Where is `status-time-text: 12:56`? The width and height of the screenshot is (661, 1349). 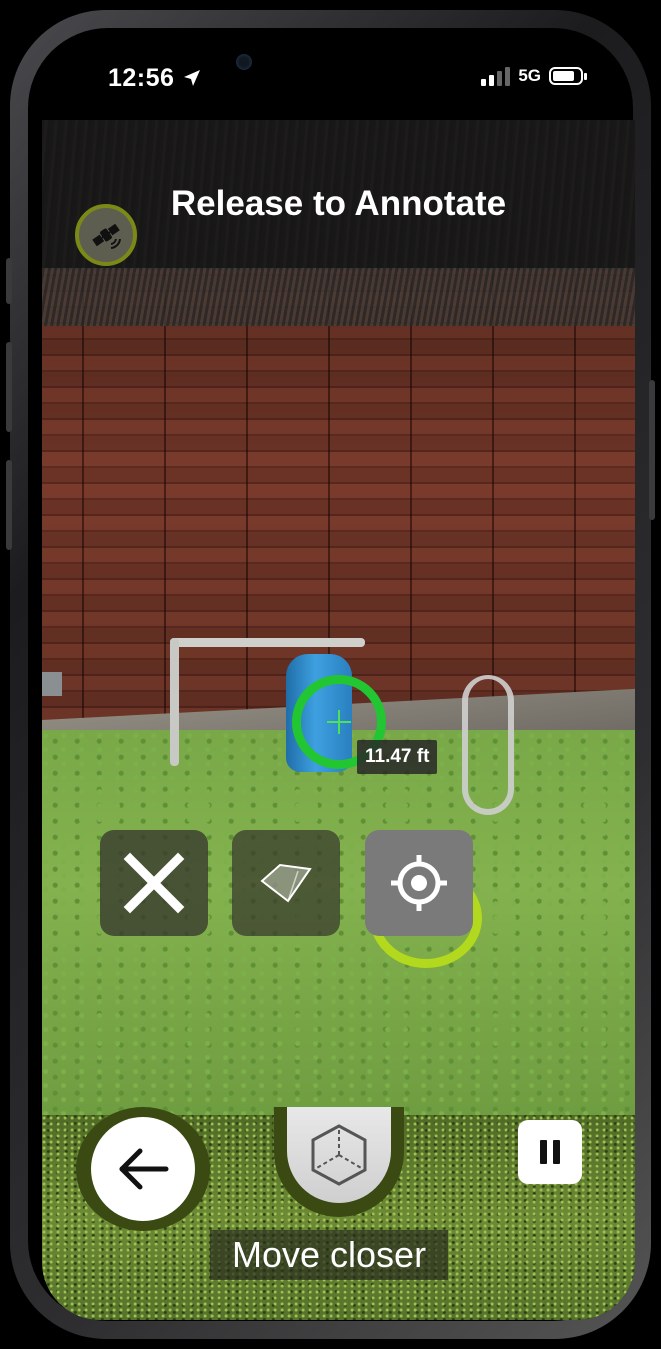
status-time-text: 12:56 is located at coordinates (141, 78).